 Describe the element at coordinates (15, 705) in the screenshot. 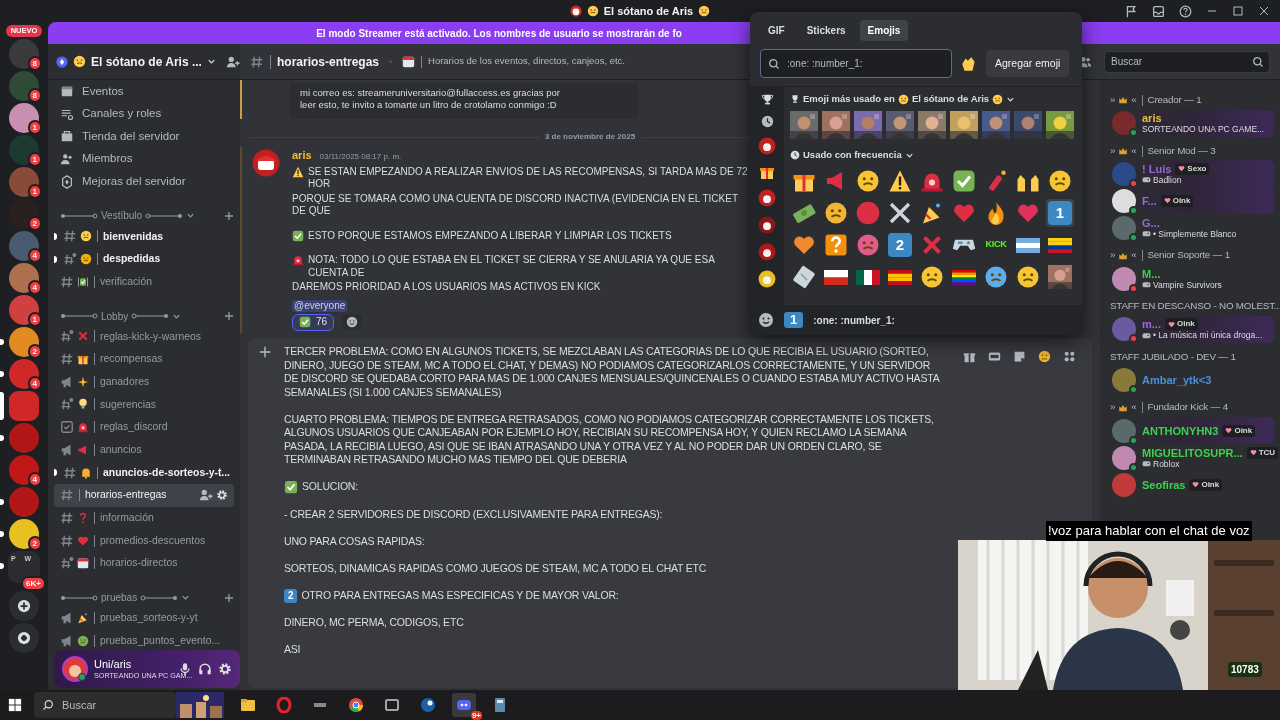

I see `windows-start-icon` at that location.